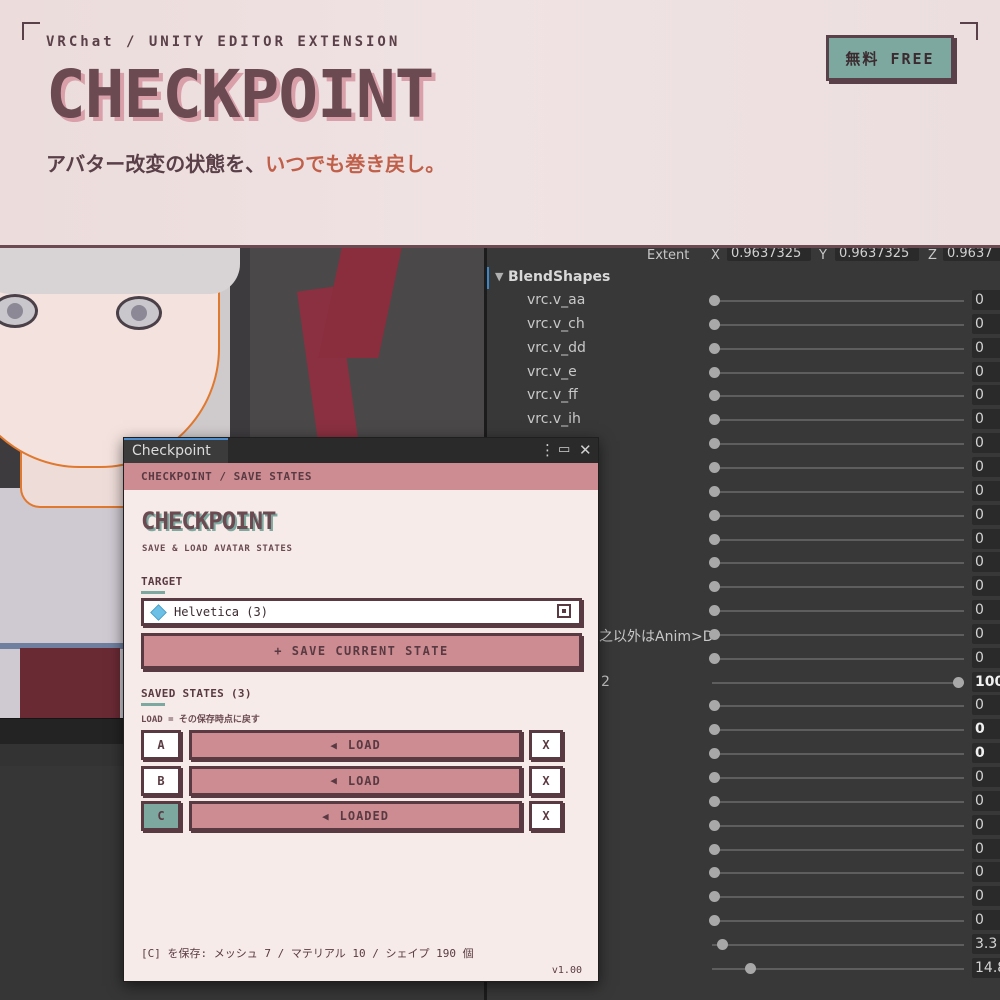 The height and width of the screenshot is (1000, 1000). I want to click on blendshapes-foldout: ▼ BlendShapes, so click(743, 278).